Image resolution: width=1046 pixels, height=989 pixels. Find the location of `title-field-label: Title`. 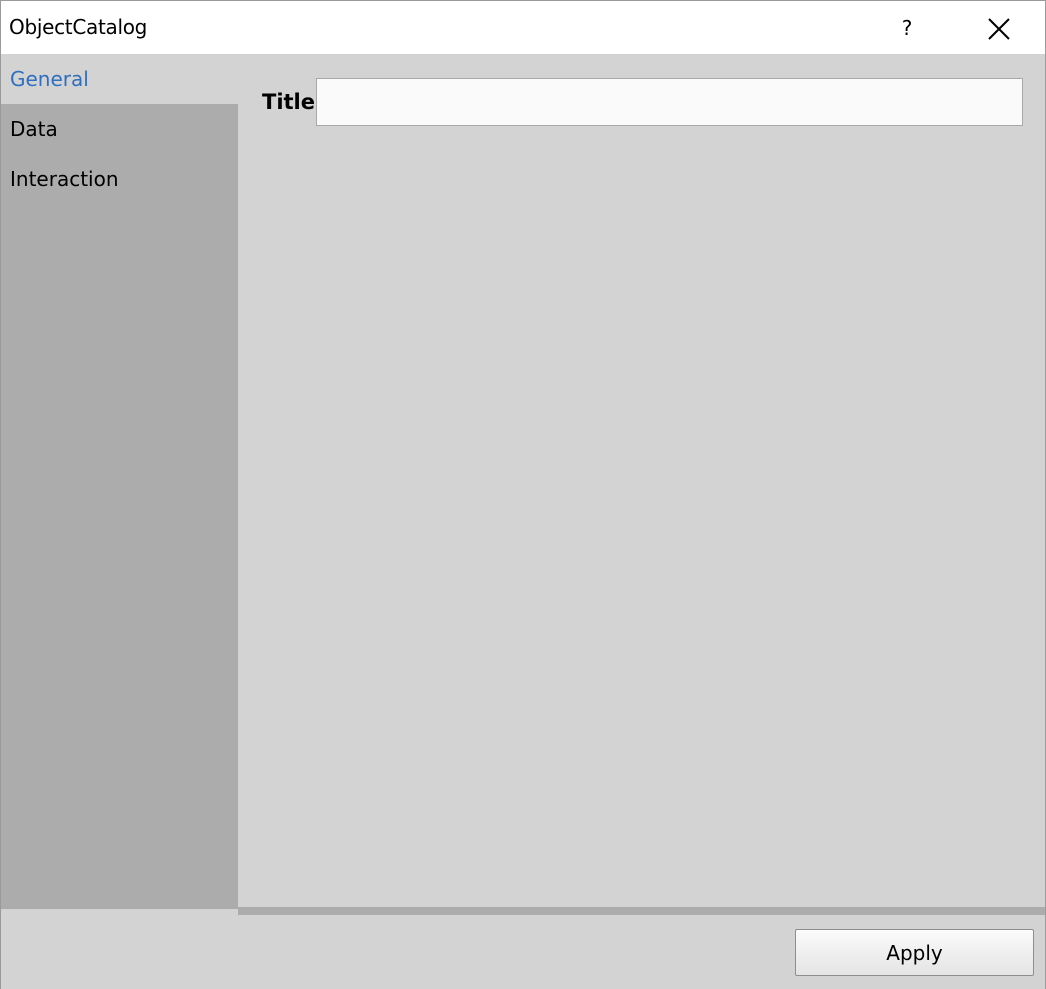

title-field-label: Title is located at coordinates (289, 102).